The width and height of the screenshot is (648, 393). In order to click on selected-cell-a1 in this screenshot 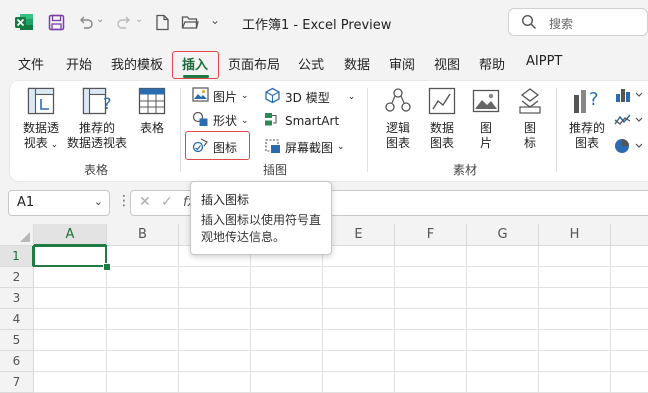, I will do `click(70, 256)`.